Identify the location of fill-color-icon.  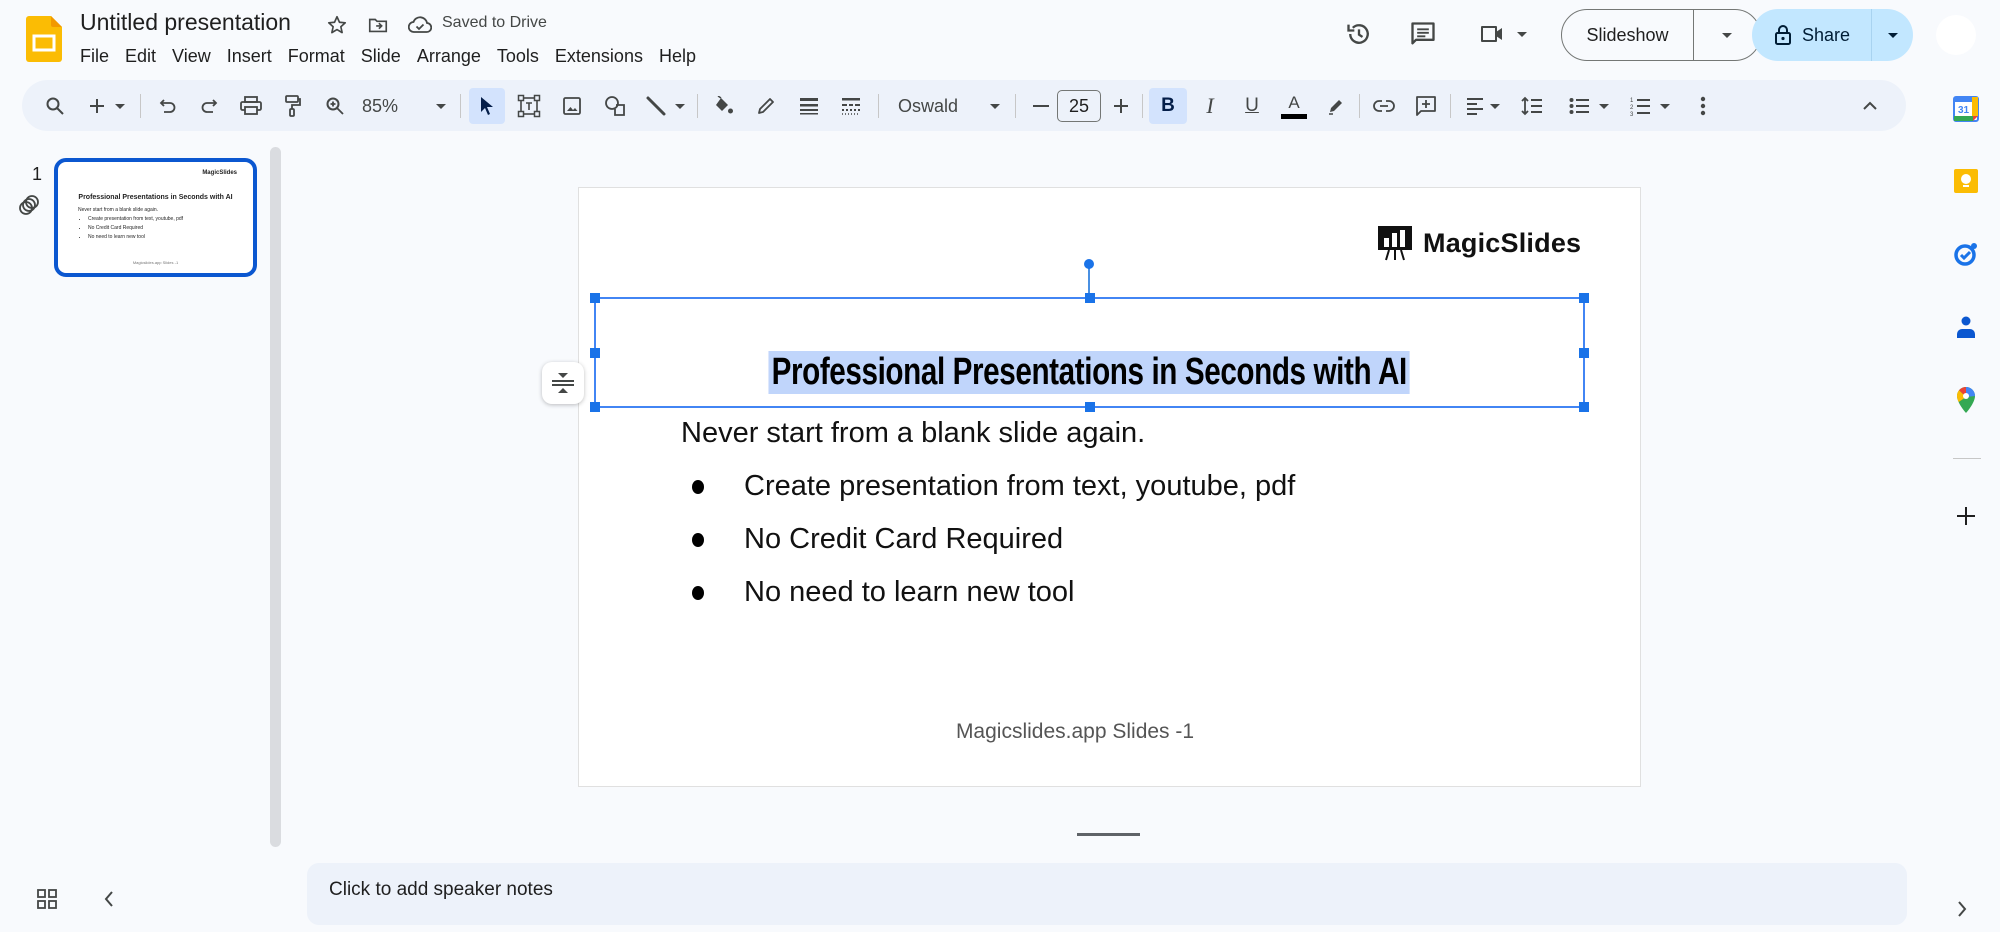
(724, 106).